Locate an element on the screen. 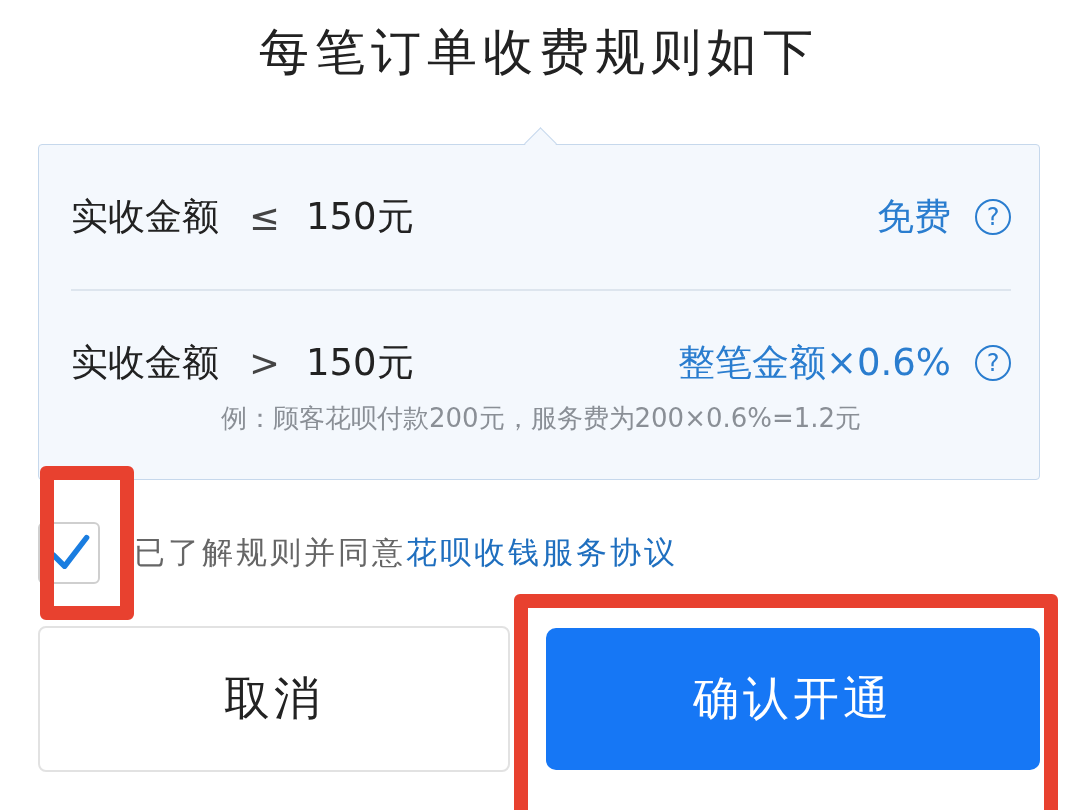 The image size is (1080, 810). rule-operator: > is located at coordinates (264, 363).